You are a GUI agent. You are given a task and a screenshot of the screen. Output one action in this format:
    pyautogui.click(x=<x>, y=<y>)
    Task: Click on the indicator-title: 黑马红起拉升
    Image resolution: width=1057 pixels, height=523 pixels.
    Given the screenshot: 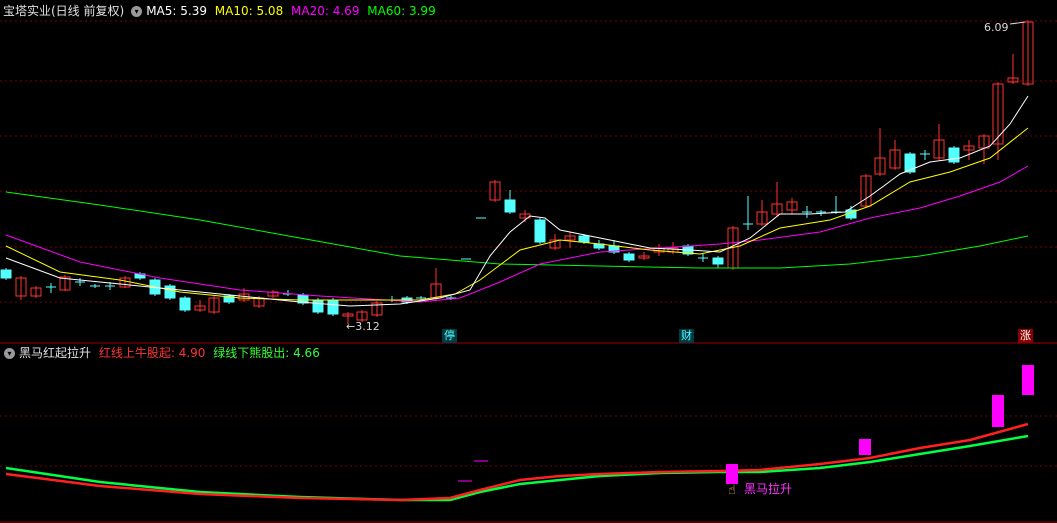 What is the action you would take?
    pyautogui.click(x=55, y=353)
    